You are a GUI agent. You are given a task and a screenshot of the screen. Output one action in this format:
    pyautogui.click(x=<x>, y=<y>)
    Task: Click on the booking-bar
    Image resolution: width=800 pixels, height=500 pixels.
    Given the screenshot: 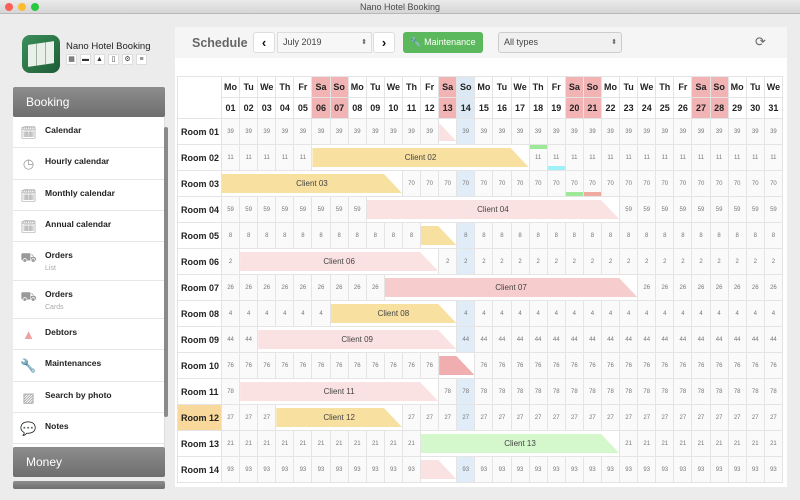 What is the action you would take?
    pyautogui.click(x=456, y=365)
    